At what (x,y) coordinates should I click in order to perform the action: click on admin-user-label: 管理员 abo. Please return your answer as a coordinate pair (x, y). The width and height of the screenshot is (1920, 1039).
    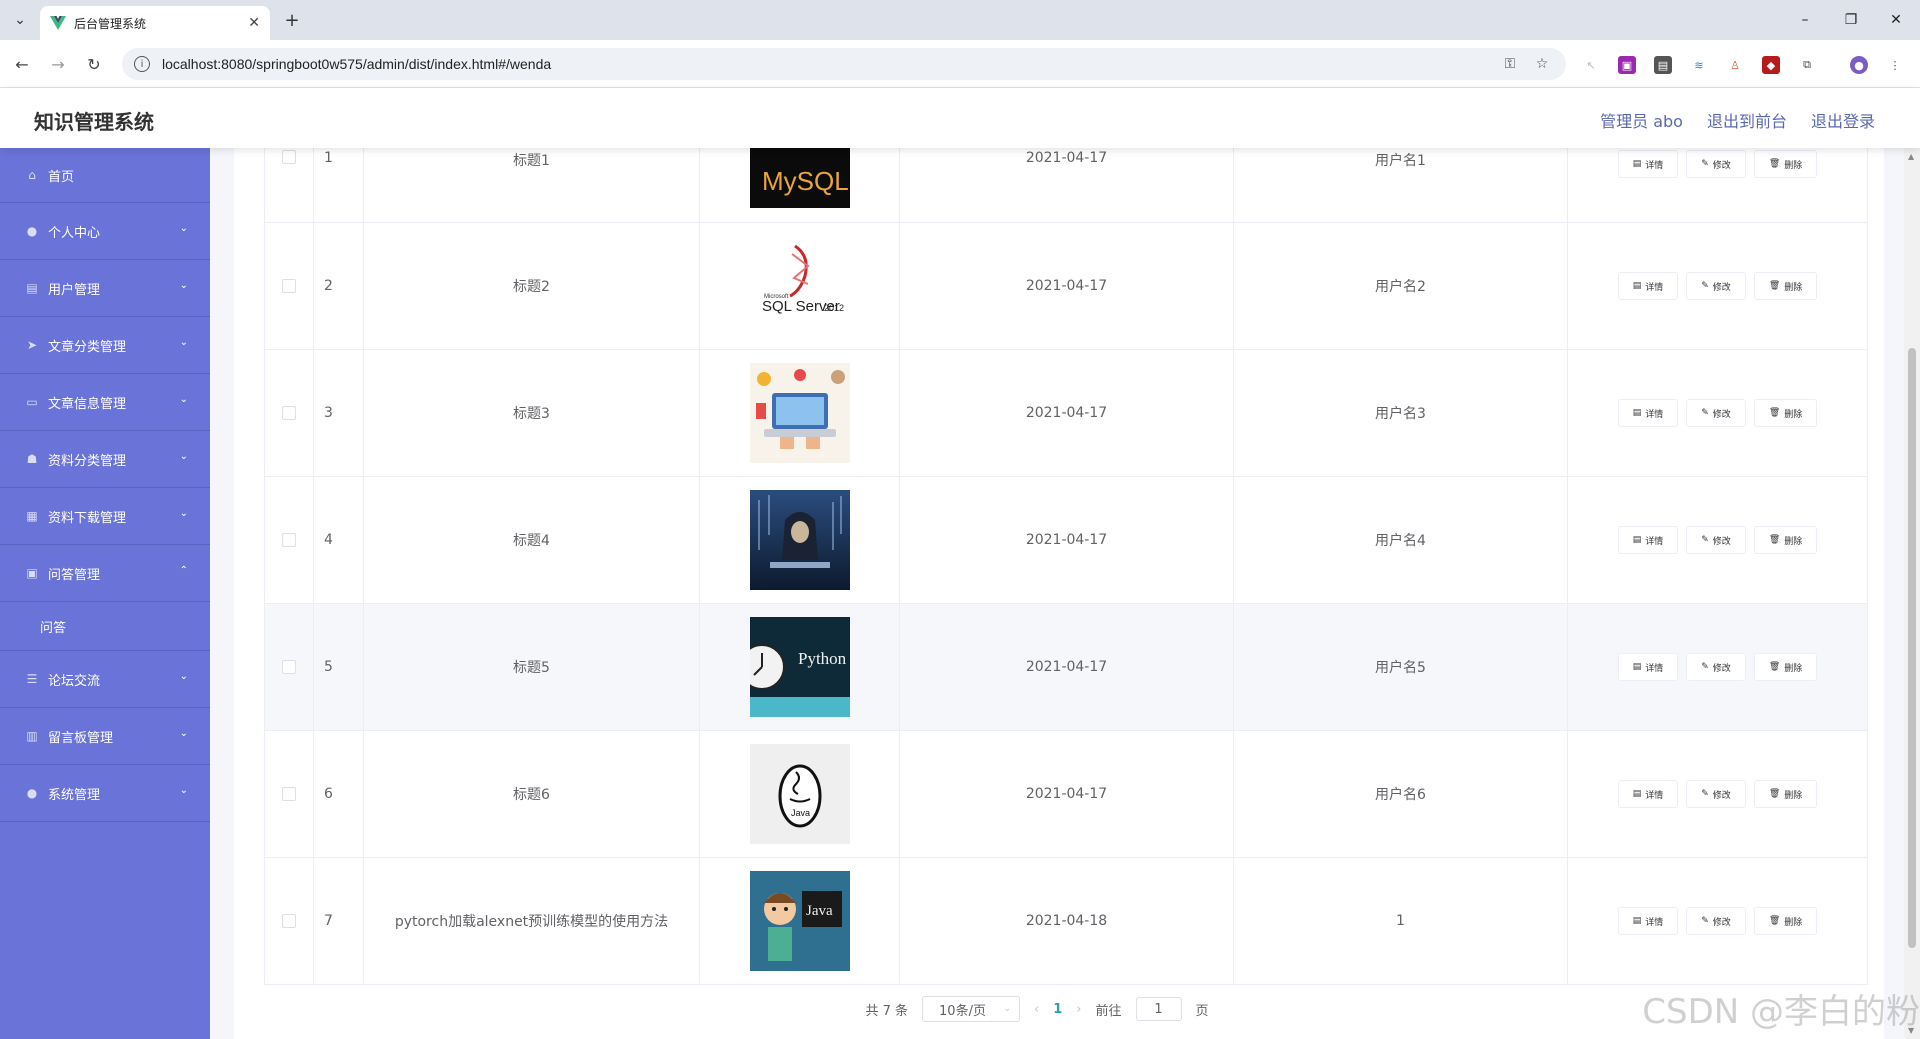
    Looking at the image, I should click on (1641, 120).